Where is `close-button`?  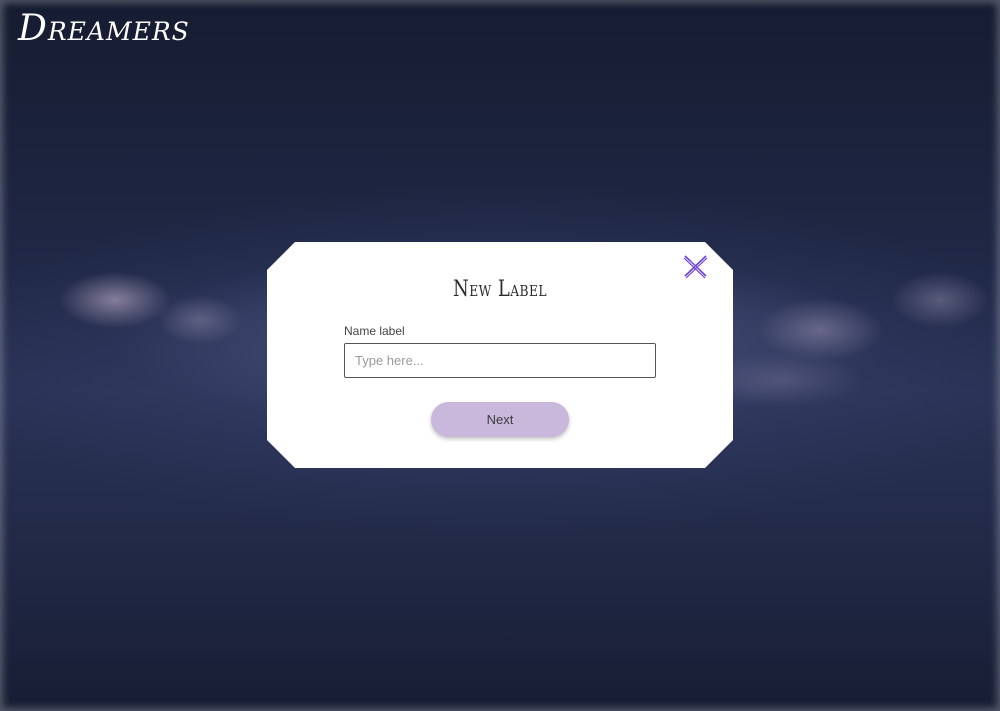
close-button is located at coordinates (695, 266).